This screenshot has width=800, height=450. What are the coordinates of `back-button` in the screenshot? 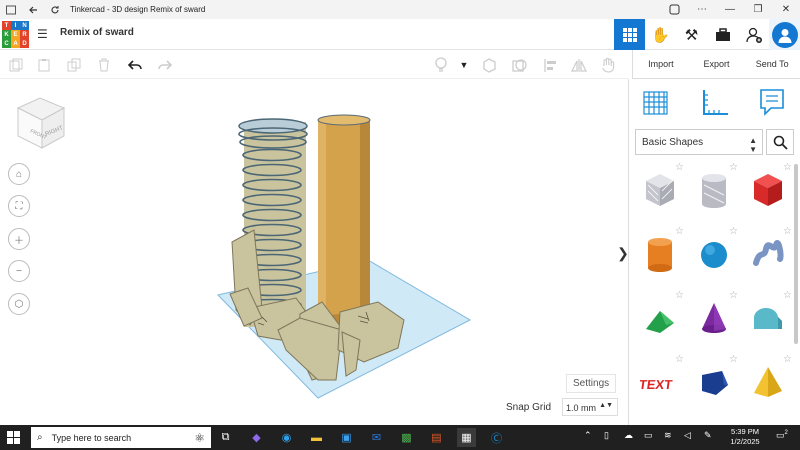 It's located at (33, 9).